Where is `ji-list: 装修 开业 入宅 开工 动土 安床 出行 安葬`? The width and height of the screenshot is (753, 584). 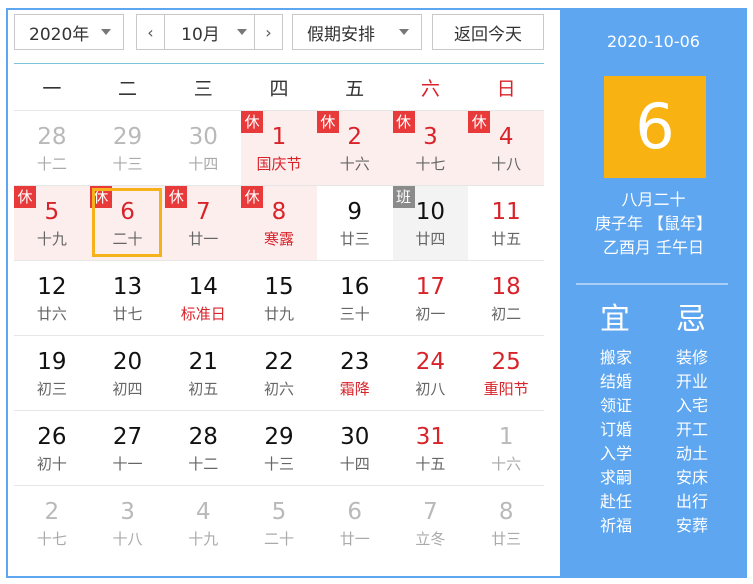 ji-list: 装修 开业 入宅 开工 动土 安床 出行 安葬 is located at coordinates (692, 442).